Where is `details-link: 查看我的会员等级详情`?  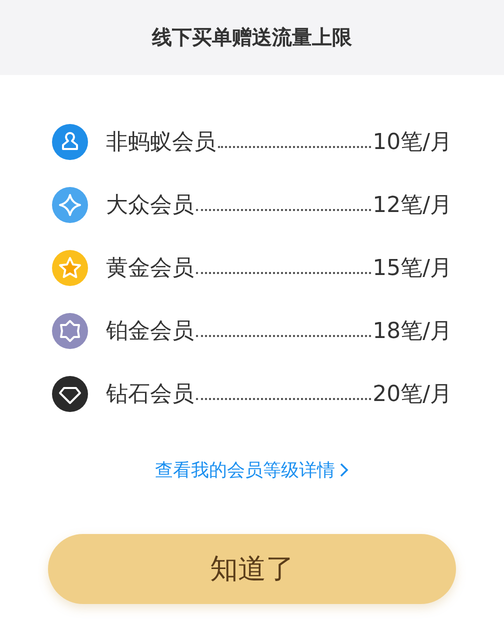
details-link: 查看我的会员等级详情 is located at coordinates (252, 470).